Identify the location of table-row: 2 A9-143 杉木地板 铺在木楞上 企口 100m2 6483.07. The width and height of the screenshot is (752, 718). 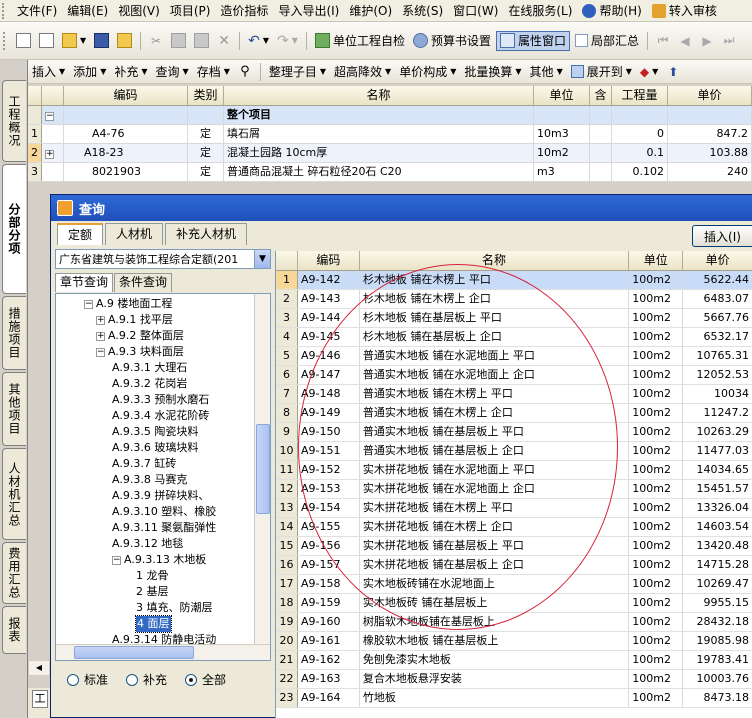
(514, 299).